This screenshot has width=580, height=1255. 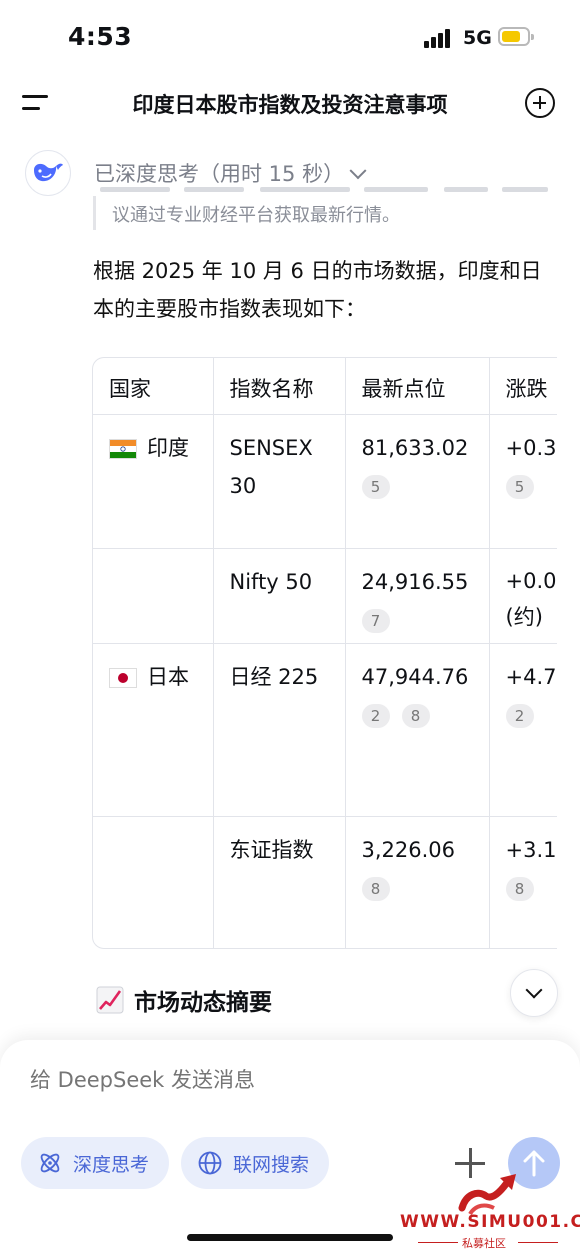 I want to click on watermark-subtitle: 私募社区, so click(x=484, y=1243).